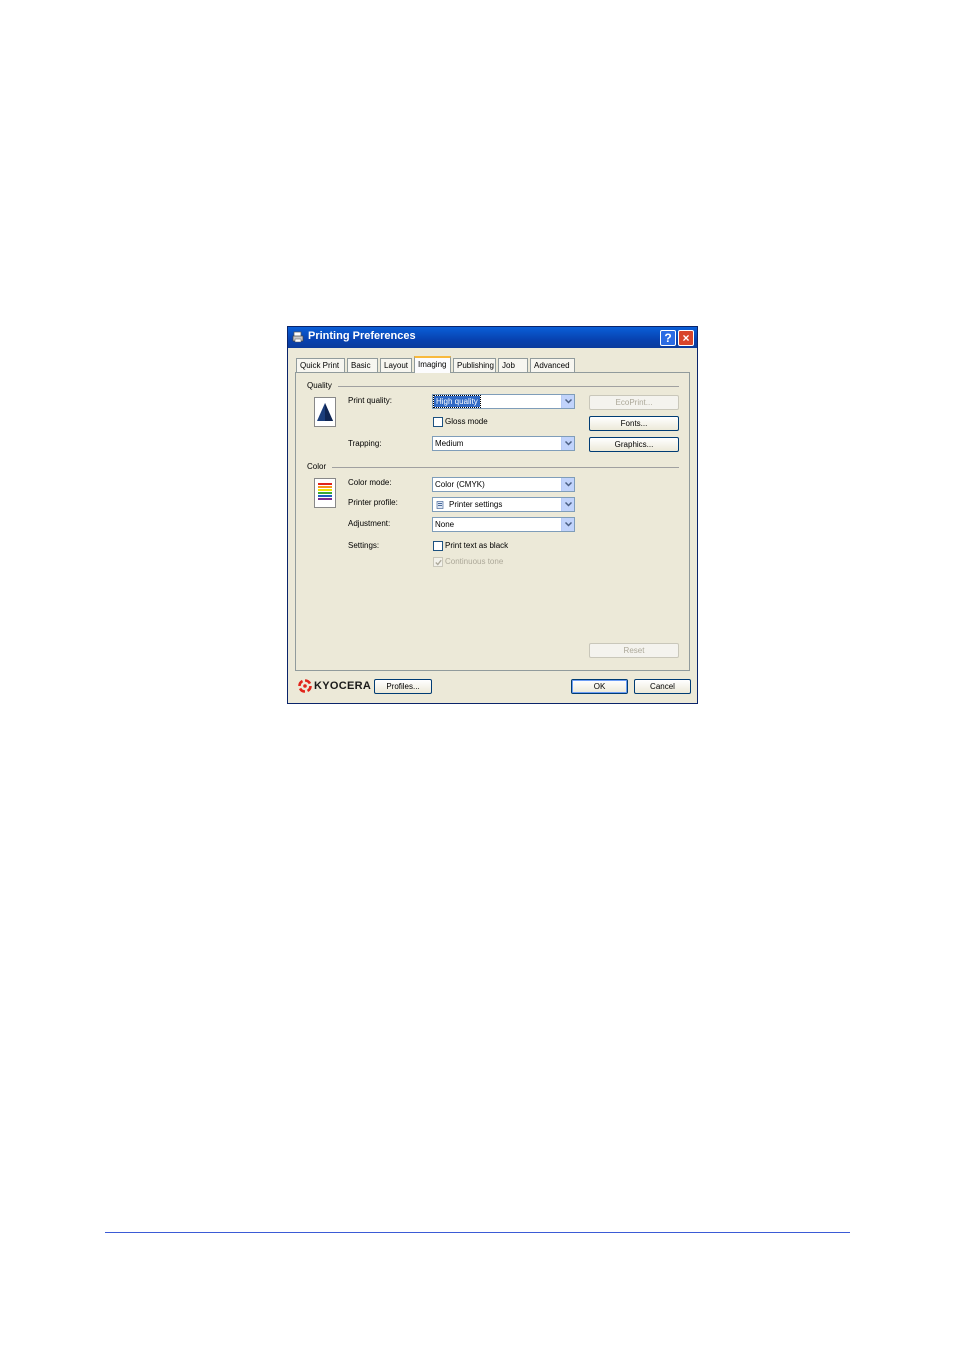  Describe the element at coordinates (320, 365) in the screenshot. I see `tab-quick-print: Quick Print` at that location.